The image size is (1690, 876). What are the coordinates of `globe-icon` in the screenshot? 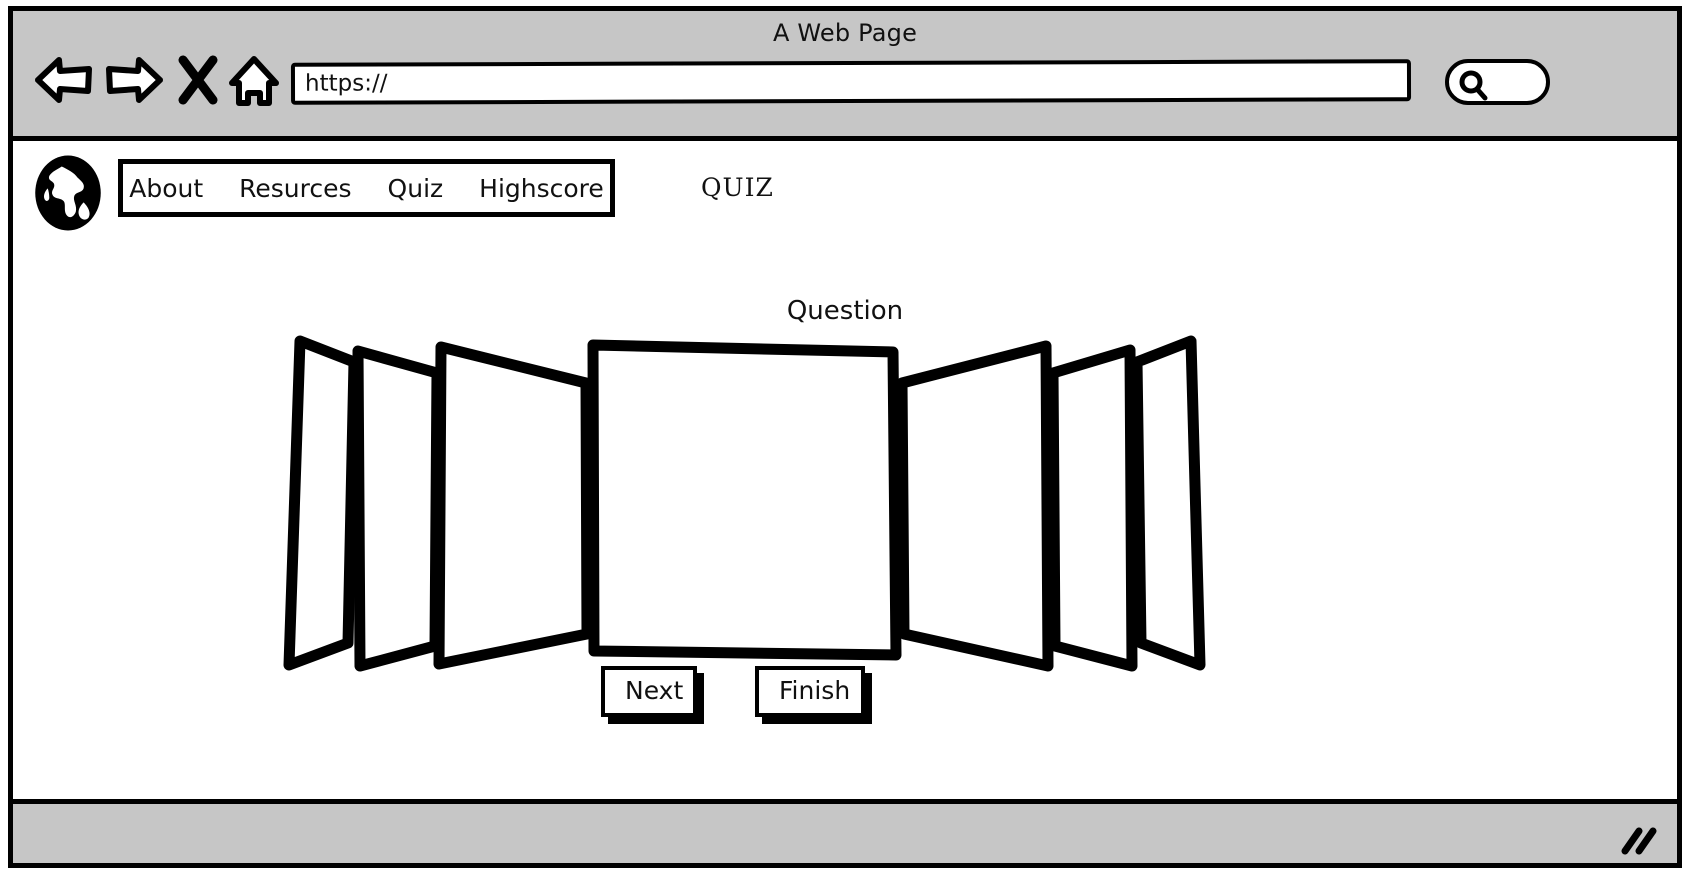 It's located at (68, 193).